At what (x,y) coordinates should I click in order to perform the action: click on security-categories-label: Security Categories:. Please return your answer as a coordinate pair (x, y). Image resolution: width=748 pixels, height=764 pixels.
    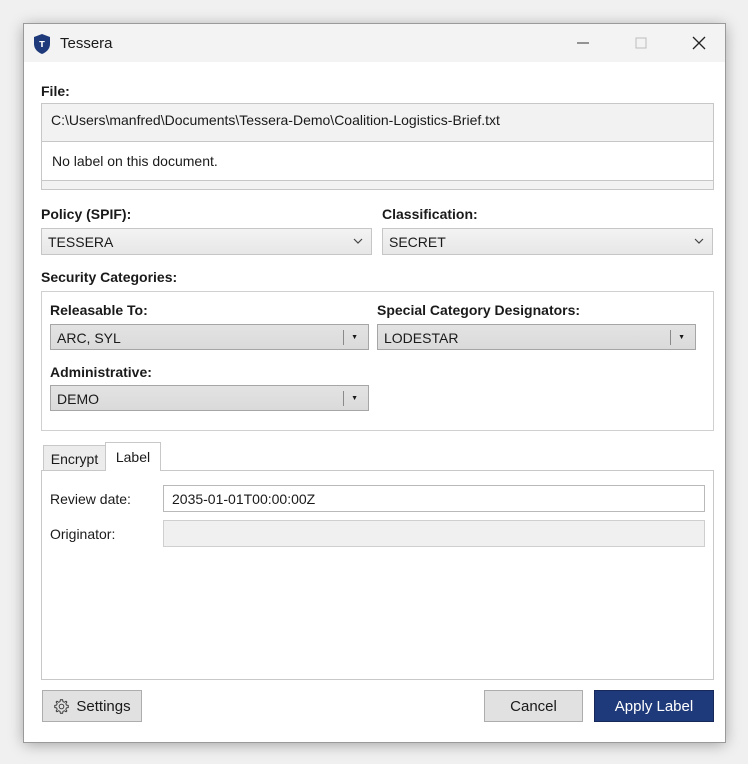
    Looking at the image, I should click on (109, 277).